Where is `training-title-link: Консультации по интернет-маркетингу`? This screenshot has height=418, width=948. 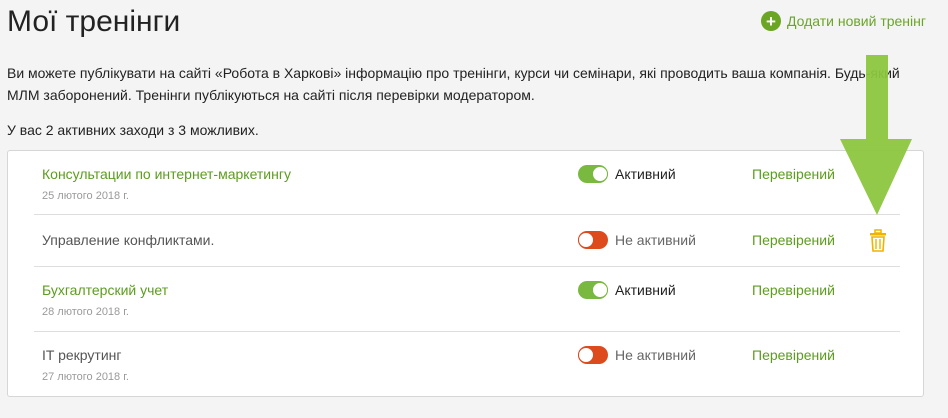
training-title-link: Консультации по интернет-маркетингу is located at coordinates (166, 174).